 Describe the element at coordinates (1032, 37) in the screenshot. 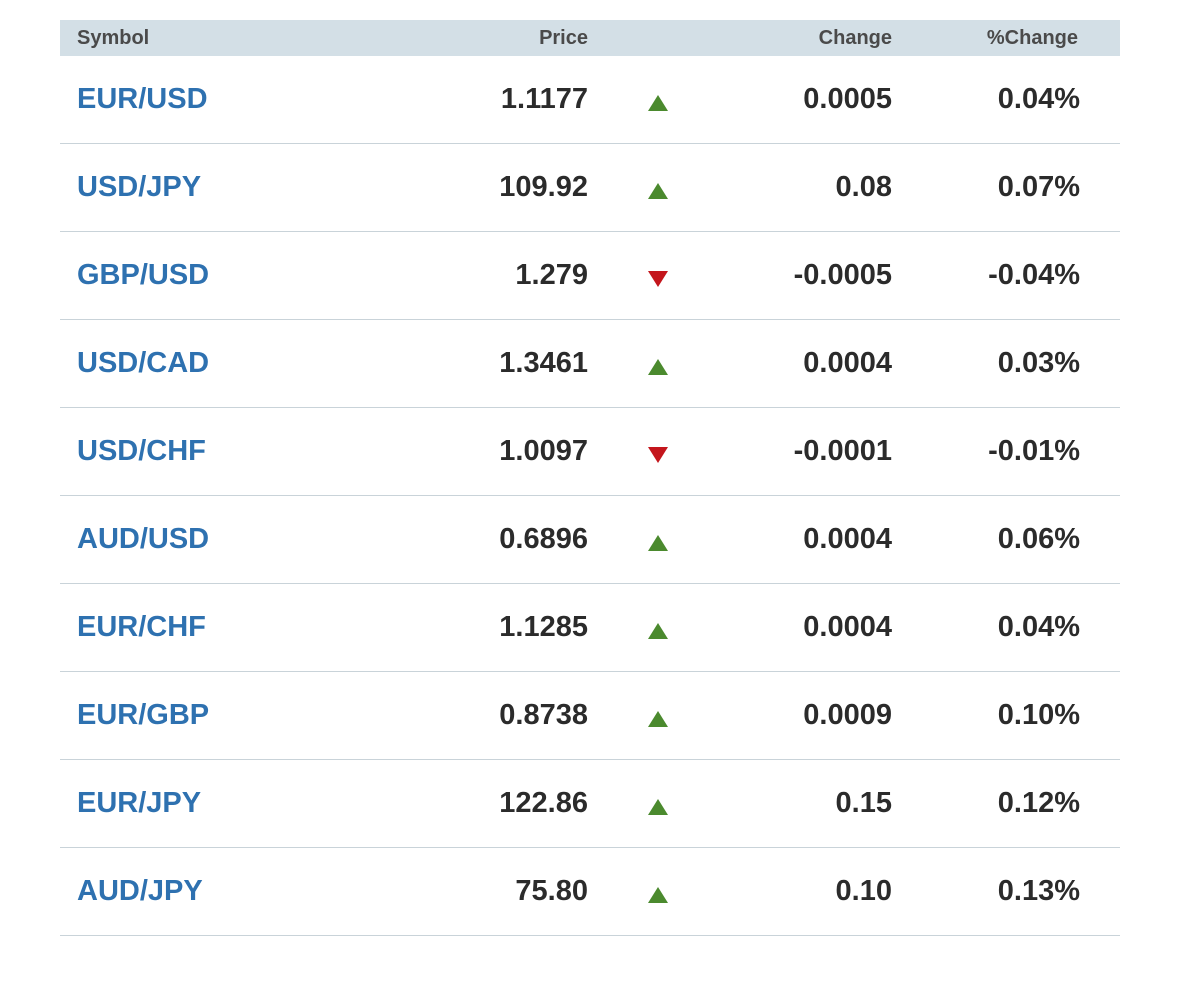

I see `header-pct-change: %Change` at that location.